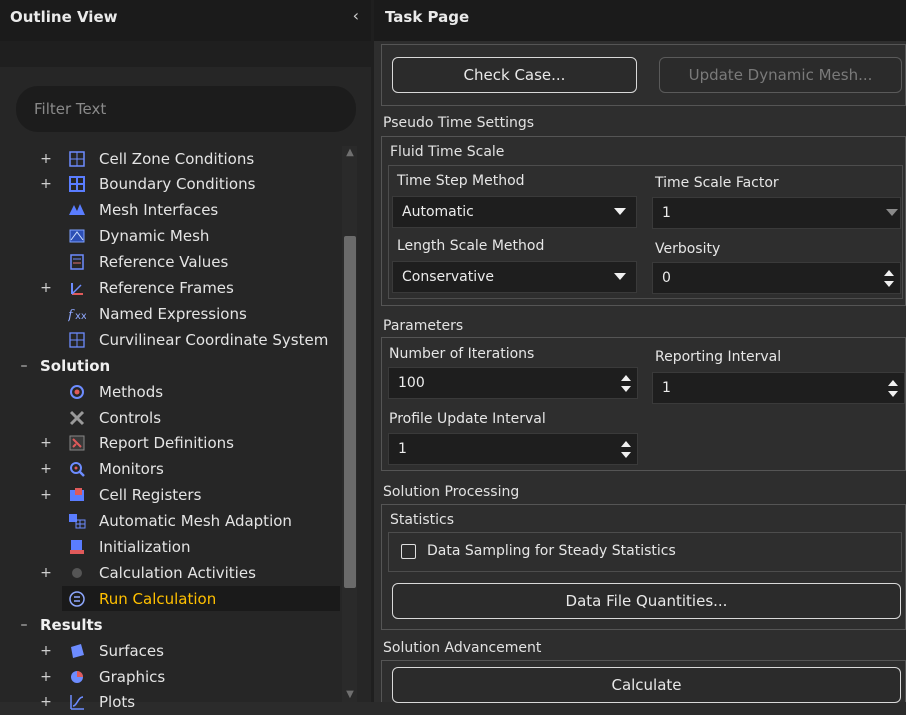  I want to click on length-scale-method-value: Conservative, so click(448, 277).